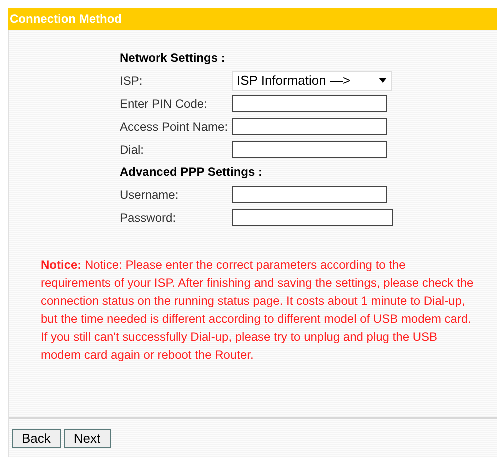 Image resolution: width=497 pixels, height=457 pixels. What do you see at coordinates (192, 172) in the screenshot?
I see `section-heading: Advanced PPP Settings :` at bounding box center [192, 172].